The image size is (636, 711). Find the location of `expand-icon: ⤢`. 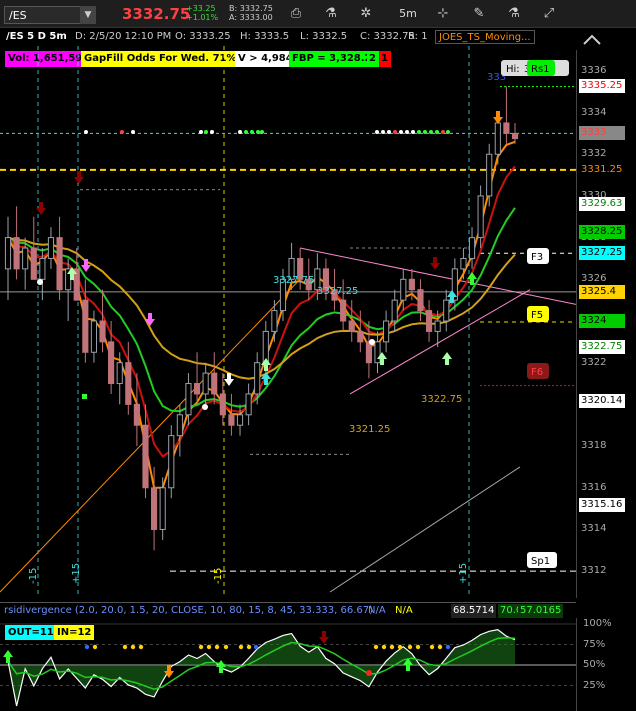

expand-icon: ⤢ is located at coordinates (549, 14).